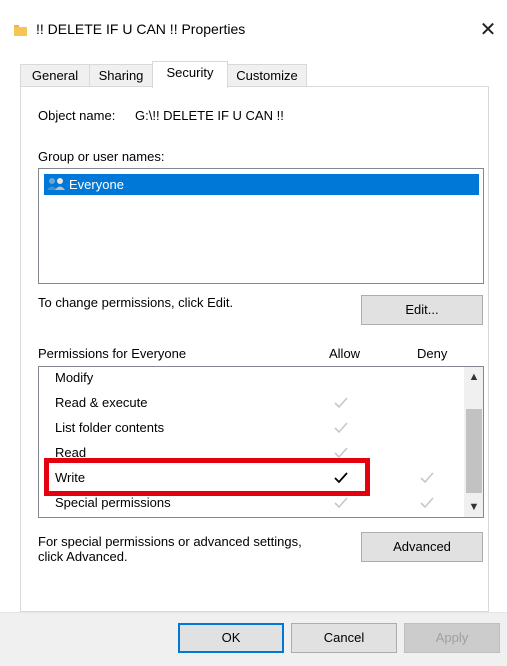  I want to click on advanced-button: Advanced, so click(422, 547).